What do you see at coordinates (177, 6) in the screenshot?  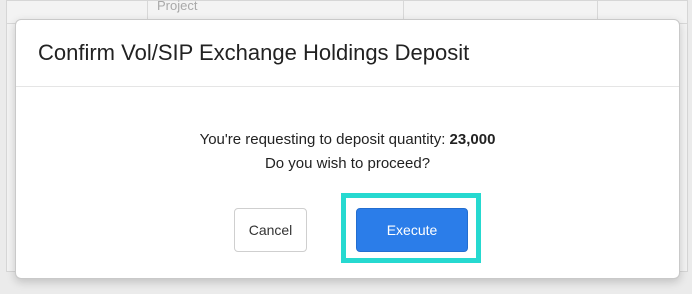 I see `column-header-project: Project` at bounding box center [177, 6].